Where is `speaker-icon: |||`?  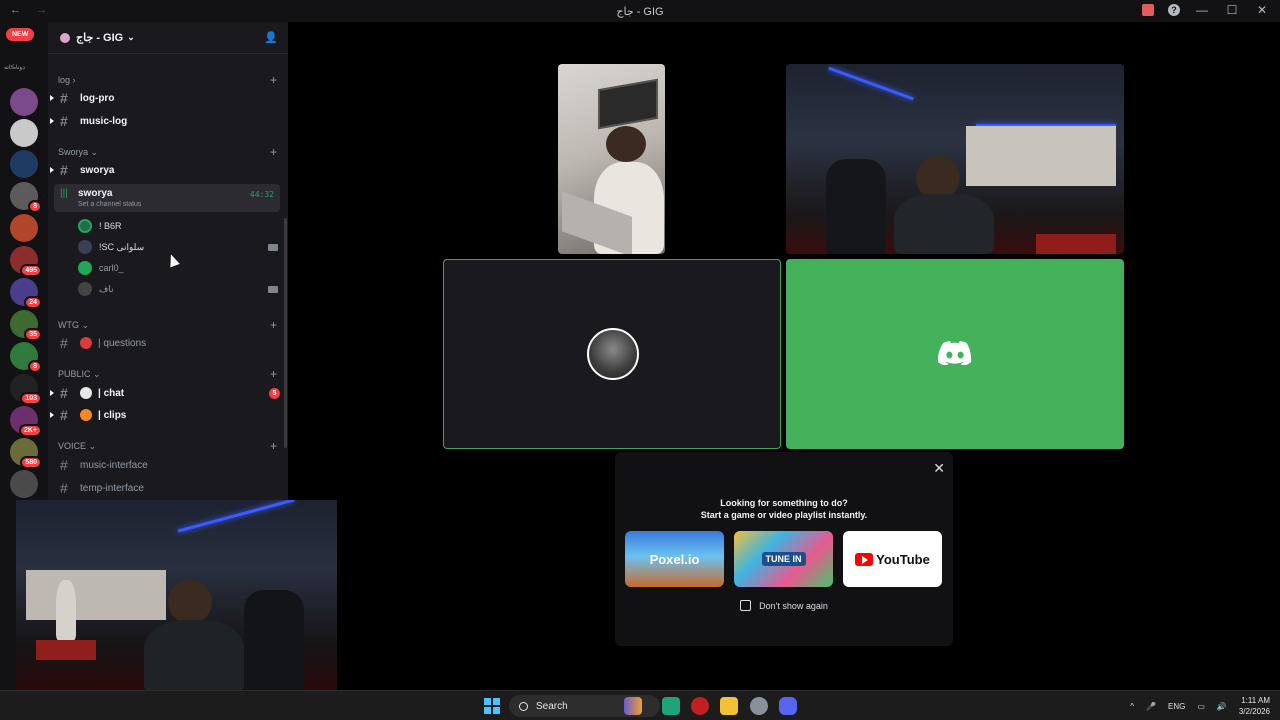
speaker-icon: ||| is located at coordinates (64, 193).